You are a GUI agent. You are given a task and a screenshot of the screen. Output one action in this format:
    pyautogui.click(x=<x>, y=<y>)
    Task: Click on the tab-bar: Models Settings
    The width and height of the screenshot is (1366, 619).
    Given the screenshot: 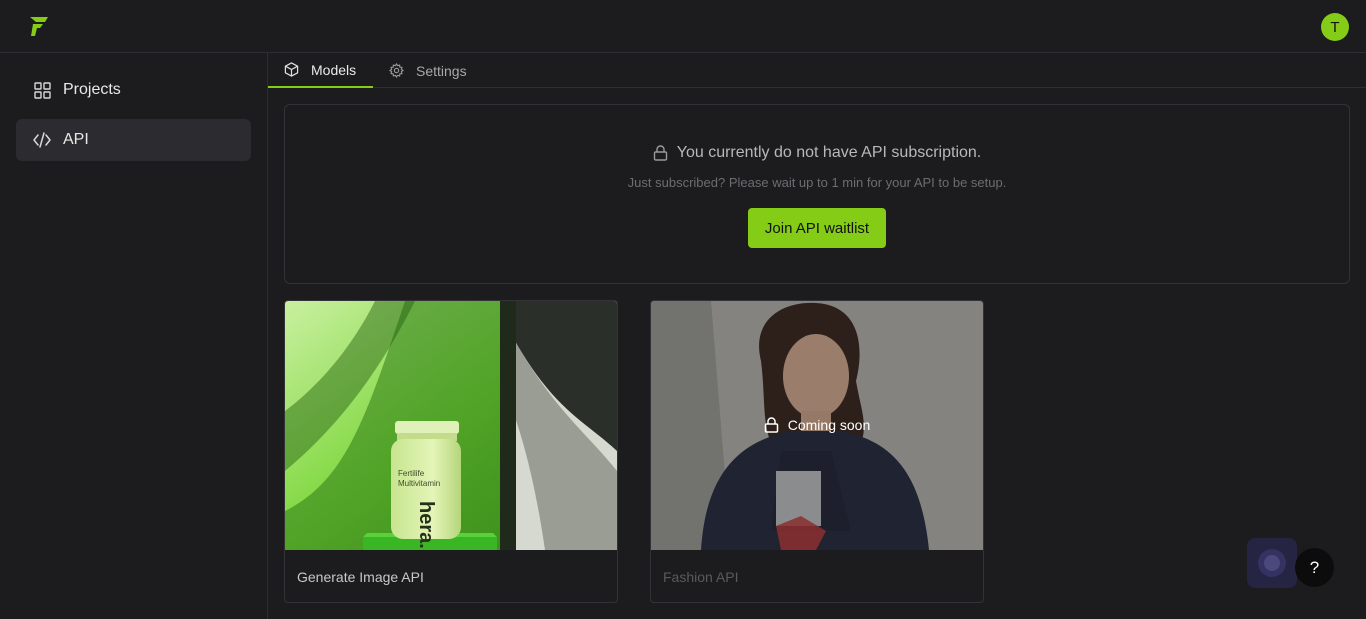 What is the action you would take?
    pyautogui.click(x=817, y=70)
    